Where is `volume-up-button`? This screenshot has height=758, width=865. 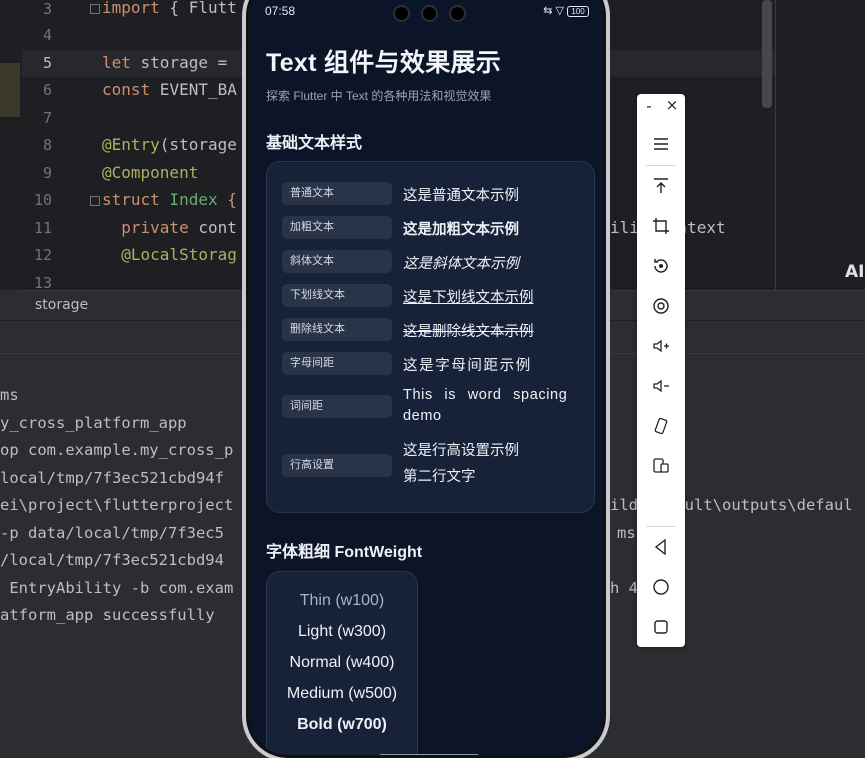 volume-up-button is located at coordinates (661, 346).